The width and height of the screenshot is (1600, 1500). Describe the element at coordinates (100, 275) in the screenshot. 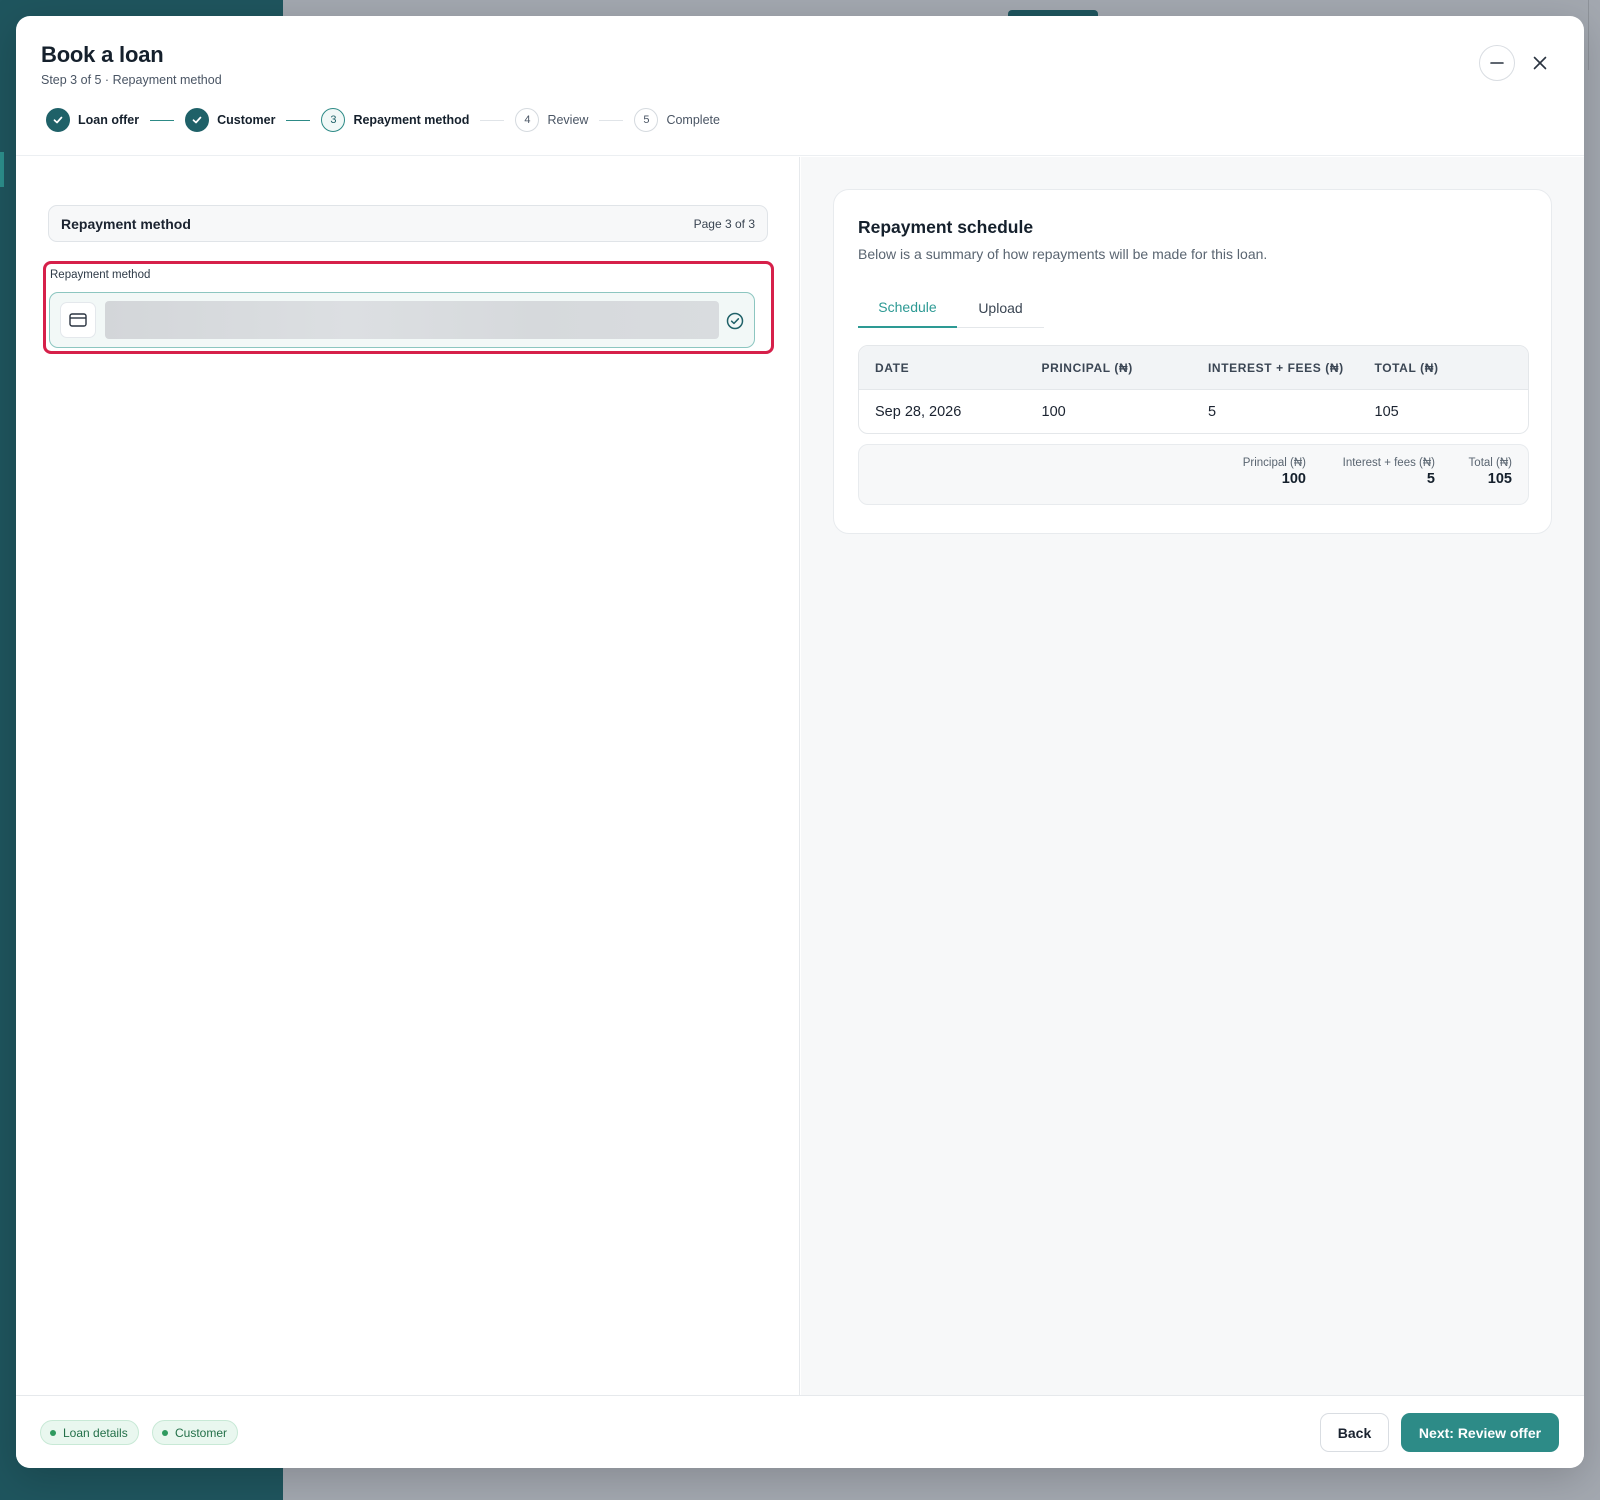

I see `repayment-method-label: Repayment method` at that location.